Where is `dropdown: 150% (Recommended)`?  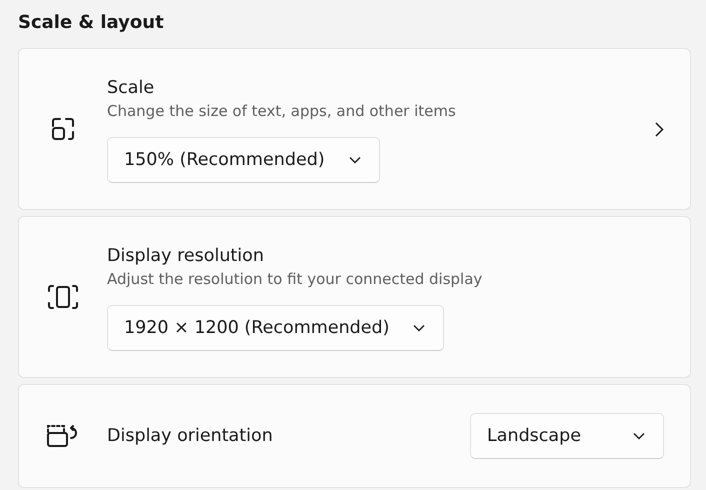 dropdown: 150% (Recommended) is located at coordinates (243, 159).